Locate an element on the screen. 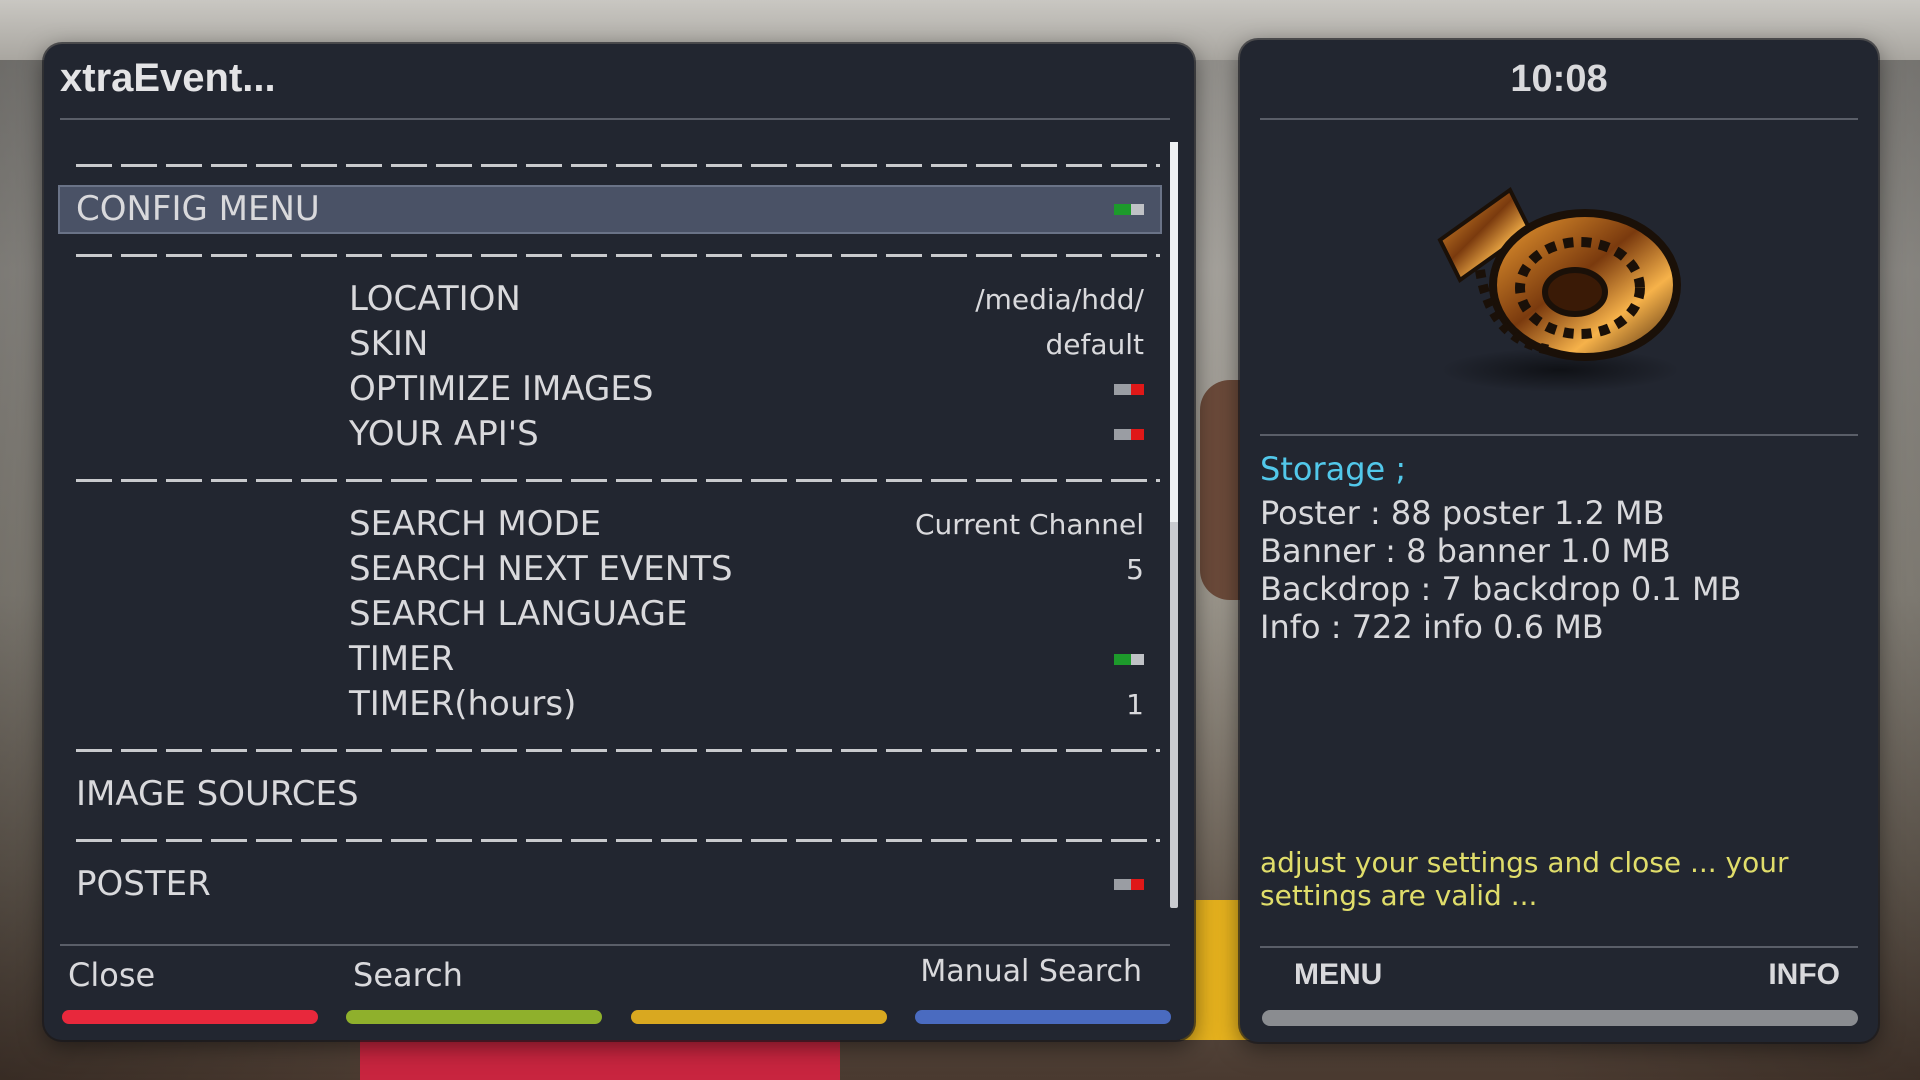 The image size is (1920, 1080). menu-item-optimize-images: OPTIMIZE IMAGES is located at coordinates (610, 389).